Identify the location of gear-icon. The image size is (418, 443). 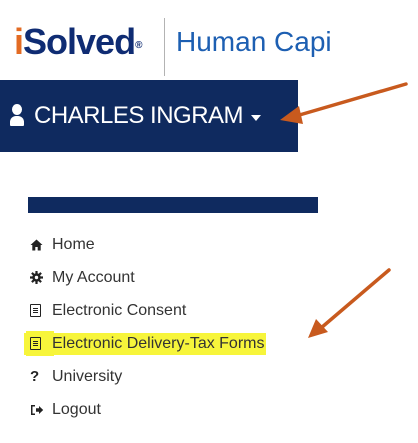
(41, 277).